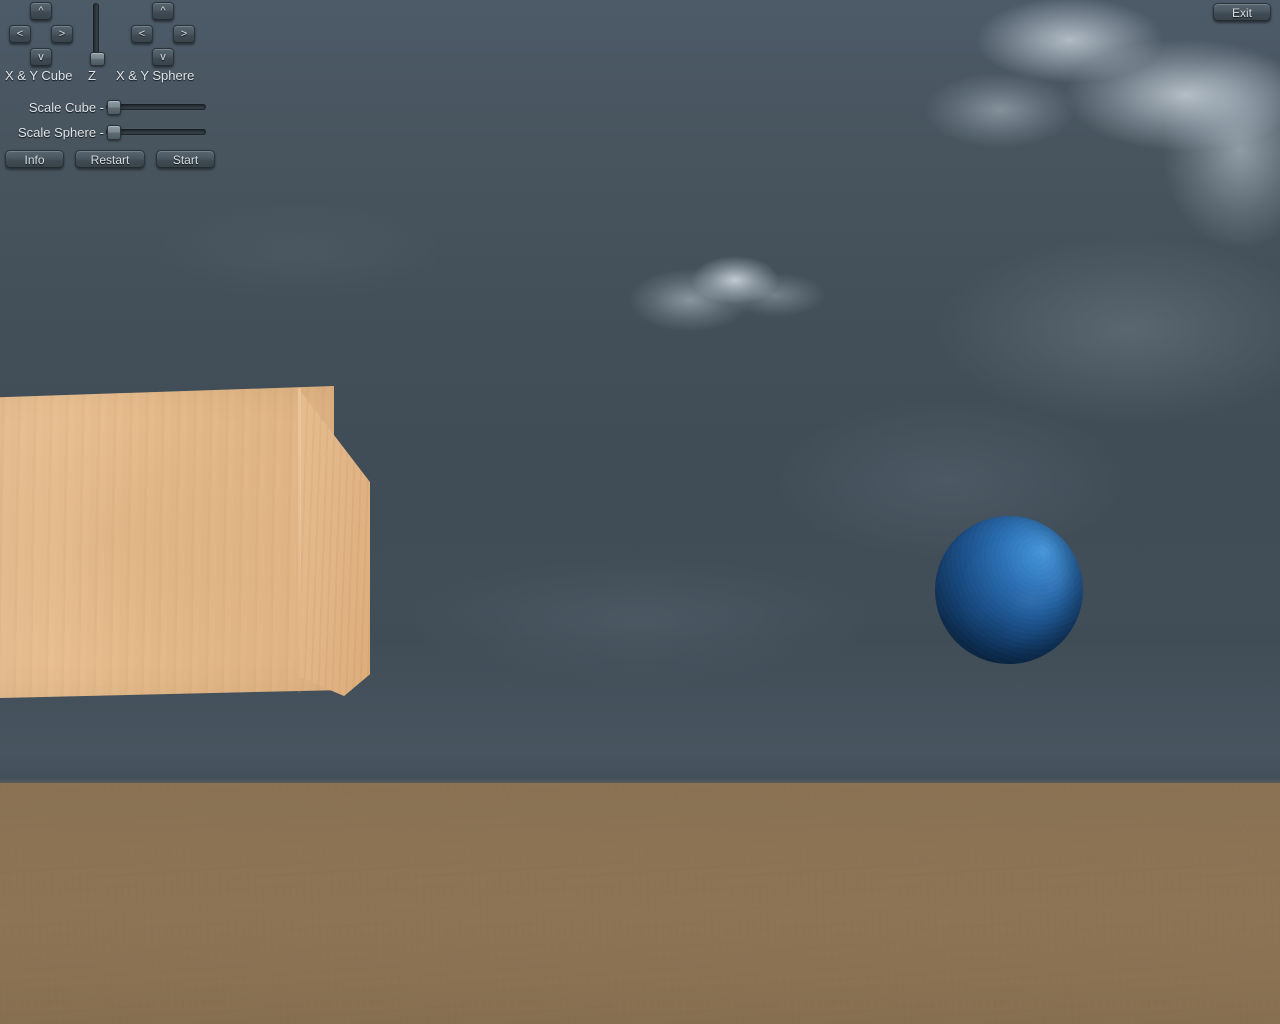  I want to click on scale-sphere-row: Scale Sphere -, so click(106, 132).